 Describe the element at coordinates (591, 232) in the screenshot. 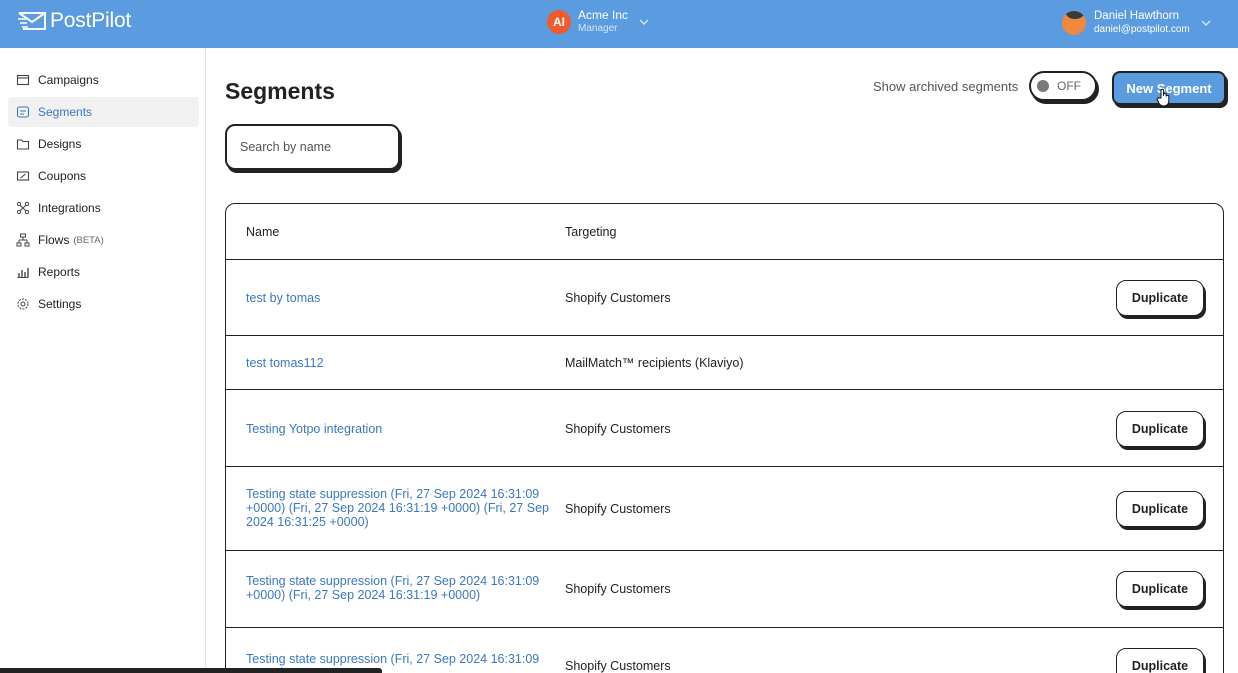

I see `column-header-targeting: Targeting` at that location.